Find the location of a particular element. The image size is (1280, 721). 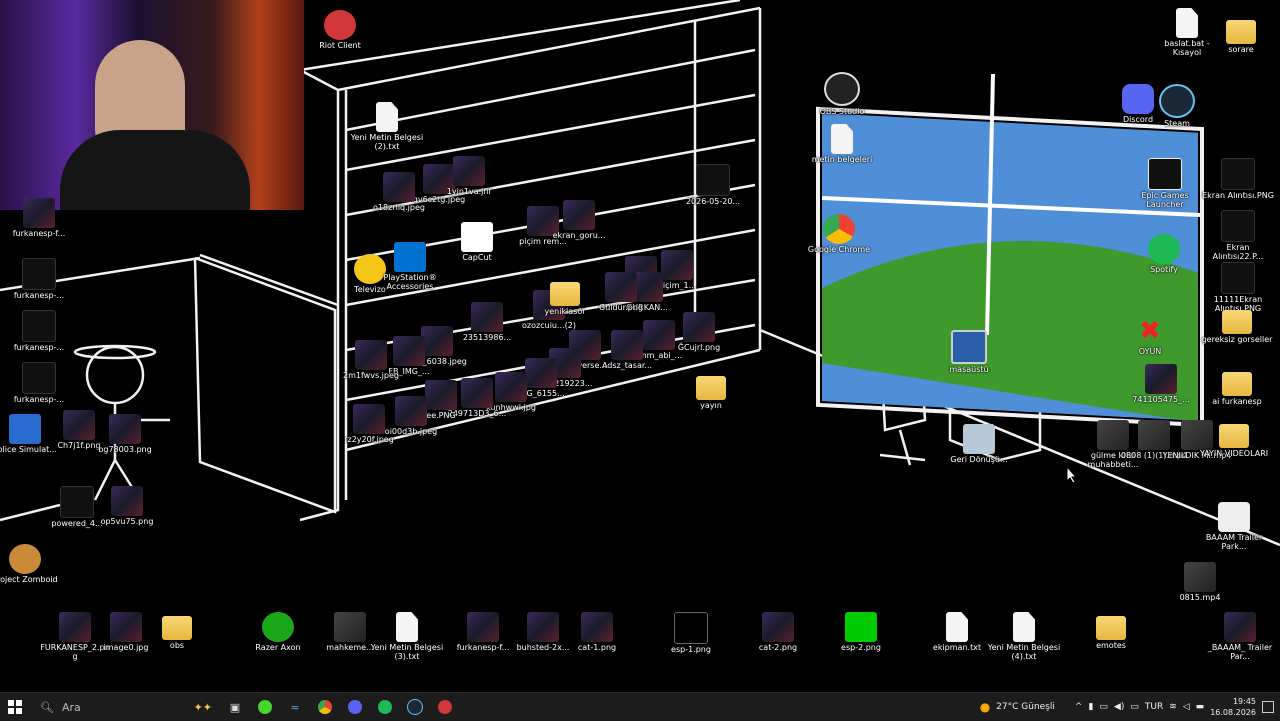

weather-text: 27°C Güneşli is located at coordinates (1025, 707).